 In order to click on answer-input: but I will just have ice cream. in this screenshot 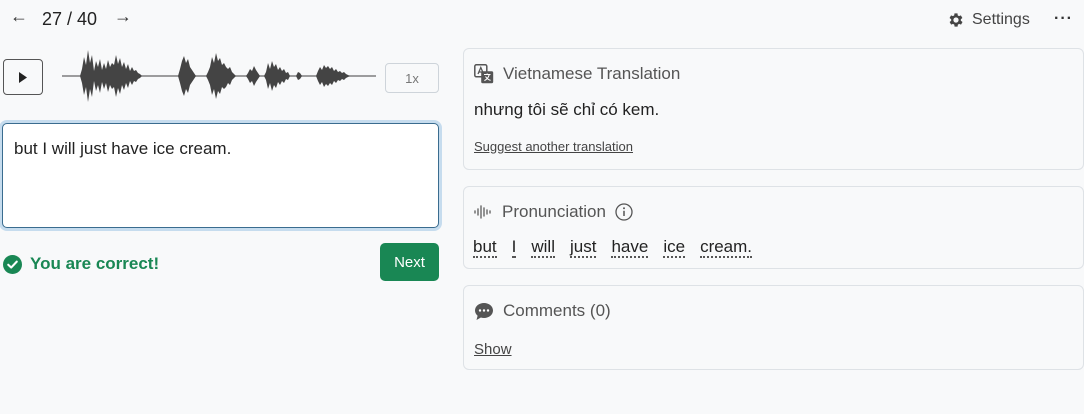, I will do `click(220, 175)`.